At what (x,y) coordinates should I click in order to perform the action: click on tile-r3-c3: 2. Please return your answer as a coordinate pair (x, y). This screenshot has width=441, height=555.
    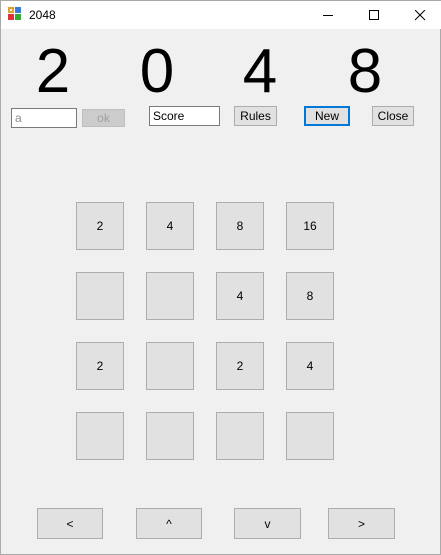
    Looking at the image, I should click on (240, 366).